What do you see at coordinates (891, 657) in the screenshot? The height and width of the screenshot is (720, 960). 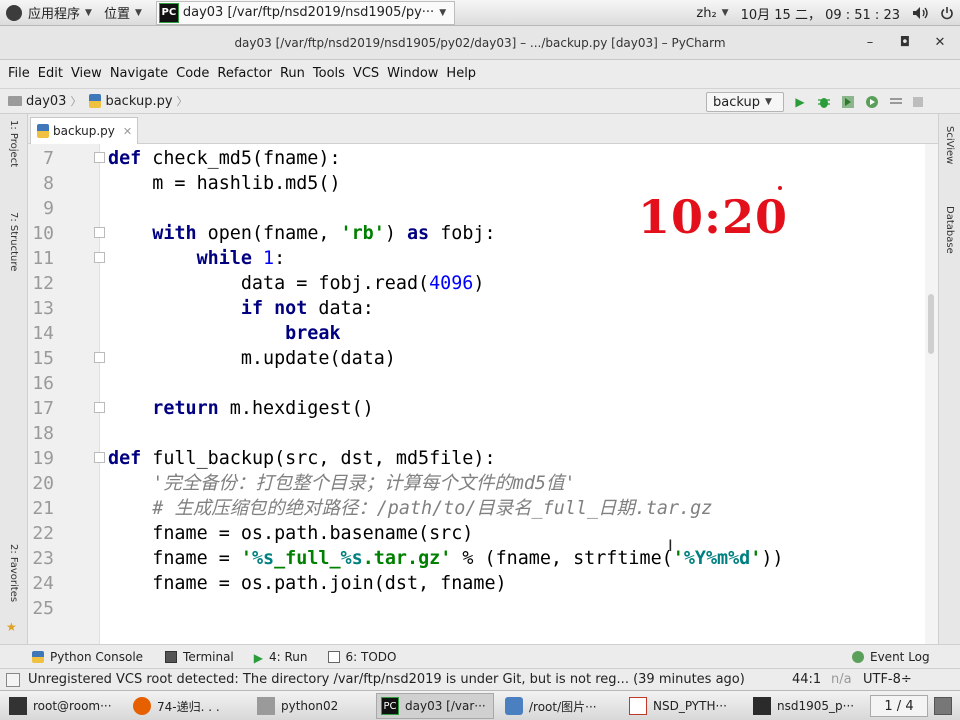 I see `event-log-button: Event Log` at bounding box center [891, 657].